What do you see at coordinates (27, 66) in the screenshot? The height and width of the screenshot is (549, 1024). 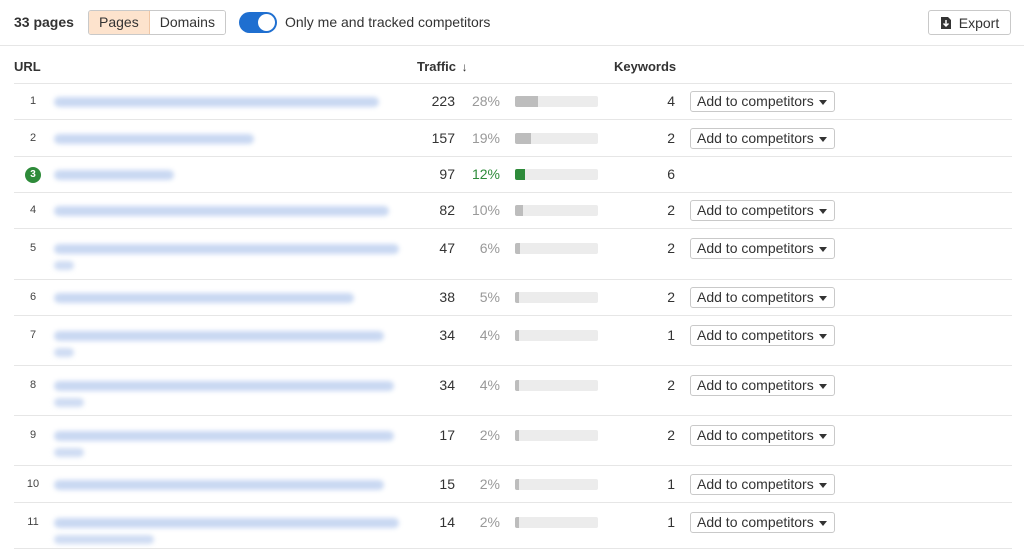 I see `column-header-url: URL` at bounding box center [27, 66].